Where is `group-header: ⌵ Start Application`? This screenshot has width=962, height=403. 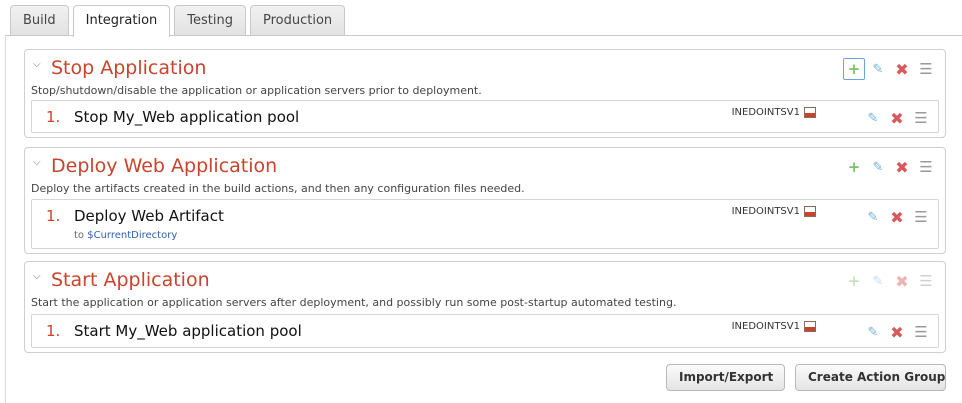
group-header: ⌵ Start Application is located at coordinates (121, 280).